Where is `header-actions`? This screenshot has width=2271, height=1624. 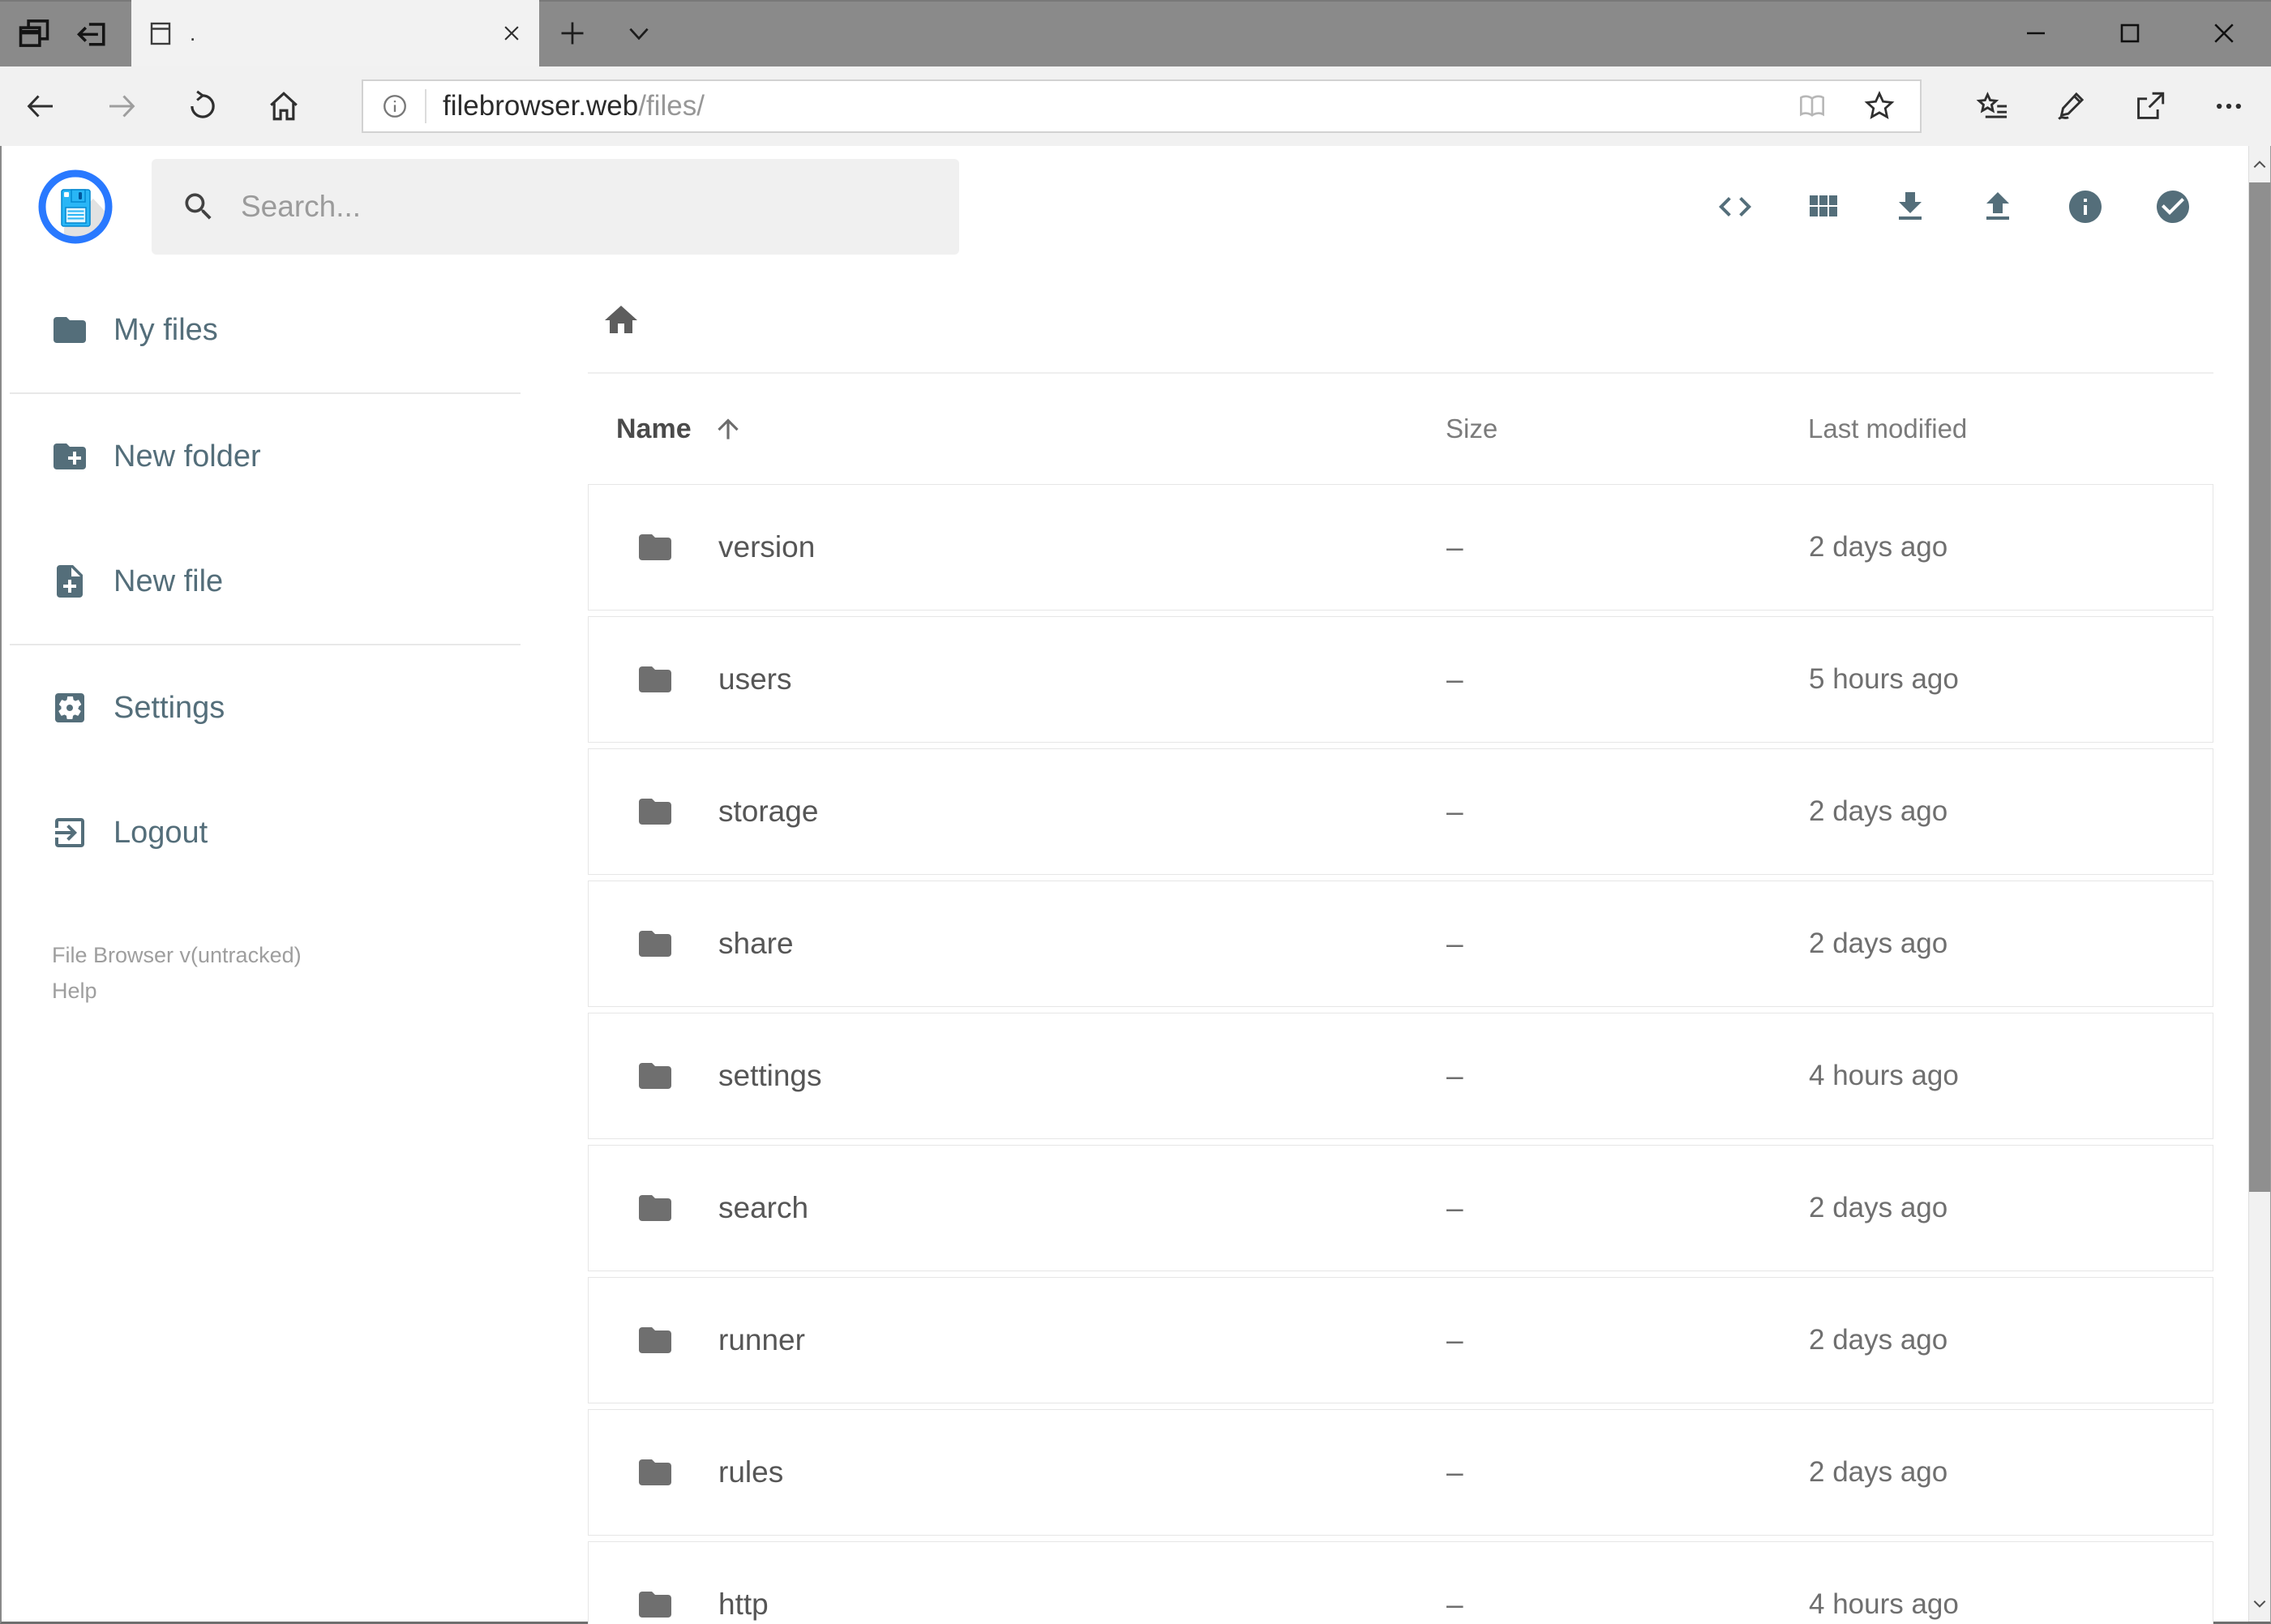
header-actions is located at coordinates (1954, 207).